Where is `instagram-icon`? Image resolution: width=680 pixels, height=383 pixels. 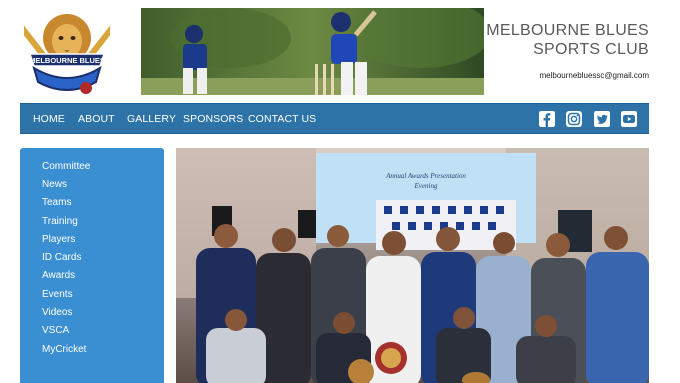 instagram-icon is located at coordinates (574, 119).